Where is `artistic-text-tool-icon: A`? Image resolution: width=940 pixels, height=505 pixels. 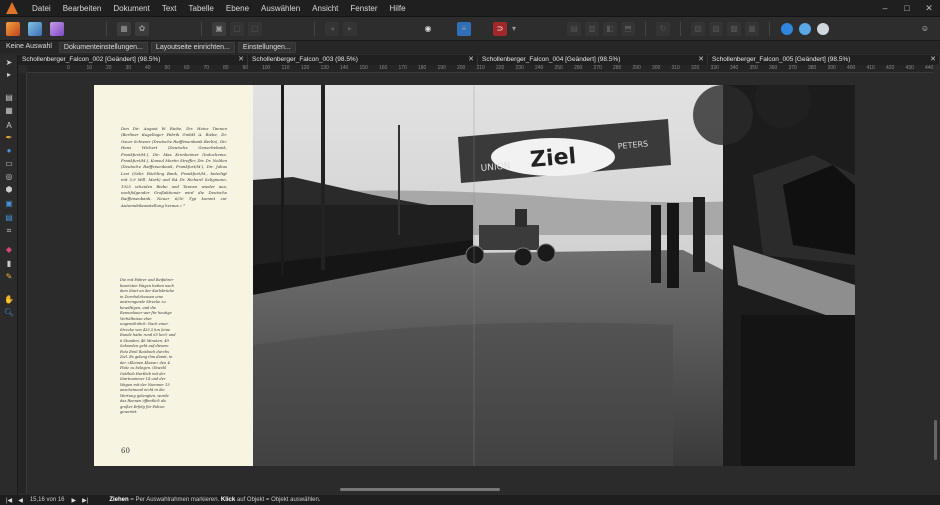 artistic-text-tool-icon: A is located at coordinates (9, 125).